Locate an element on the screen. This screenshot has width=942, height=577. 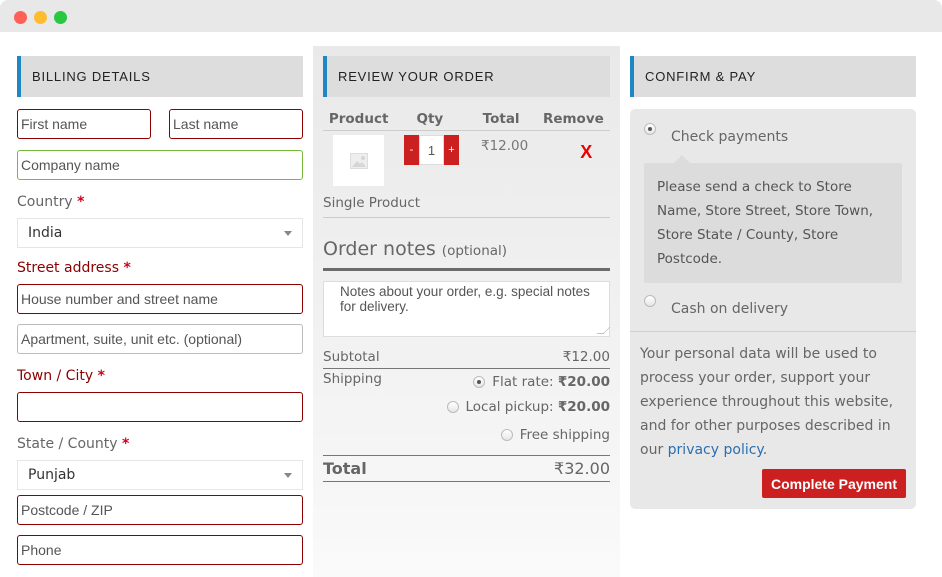
order-table-header: Product Qty Total Remove is located at coordinates (466, 121).